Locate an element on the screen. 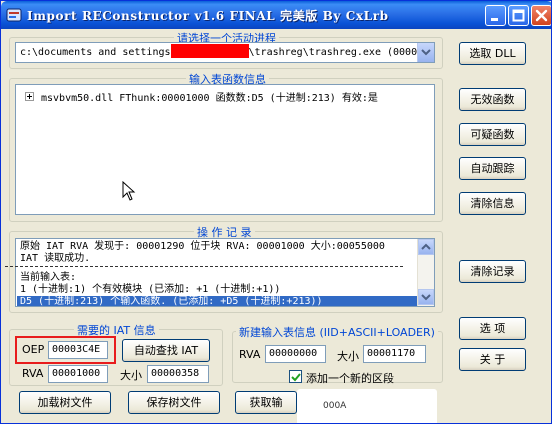  select-dll-button: 选取 DLL is located at coordinates (492, 53).